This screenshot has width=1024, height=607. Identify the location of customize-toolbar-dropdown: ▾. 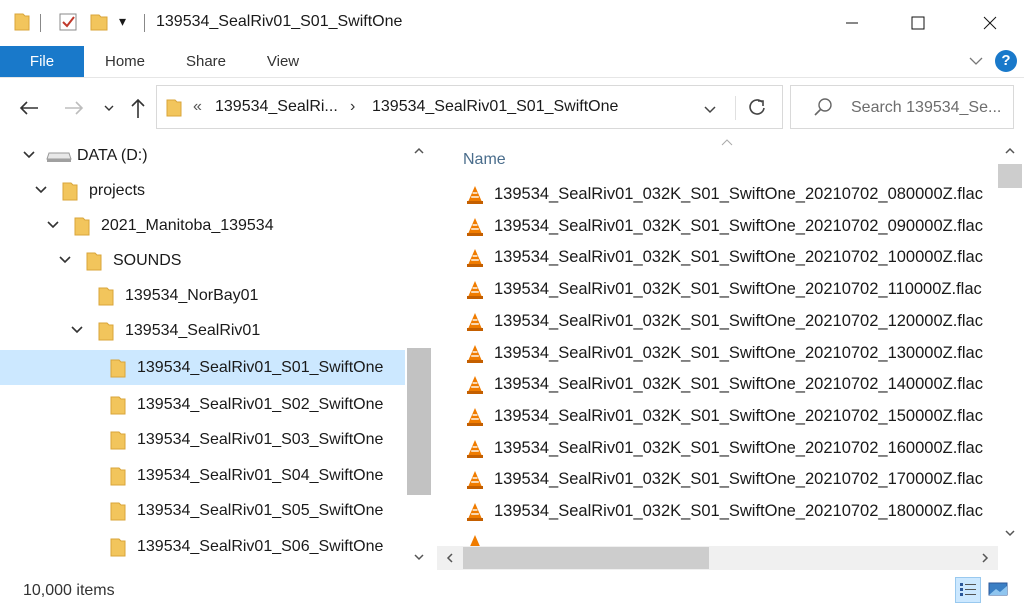
(122, 21).